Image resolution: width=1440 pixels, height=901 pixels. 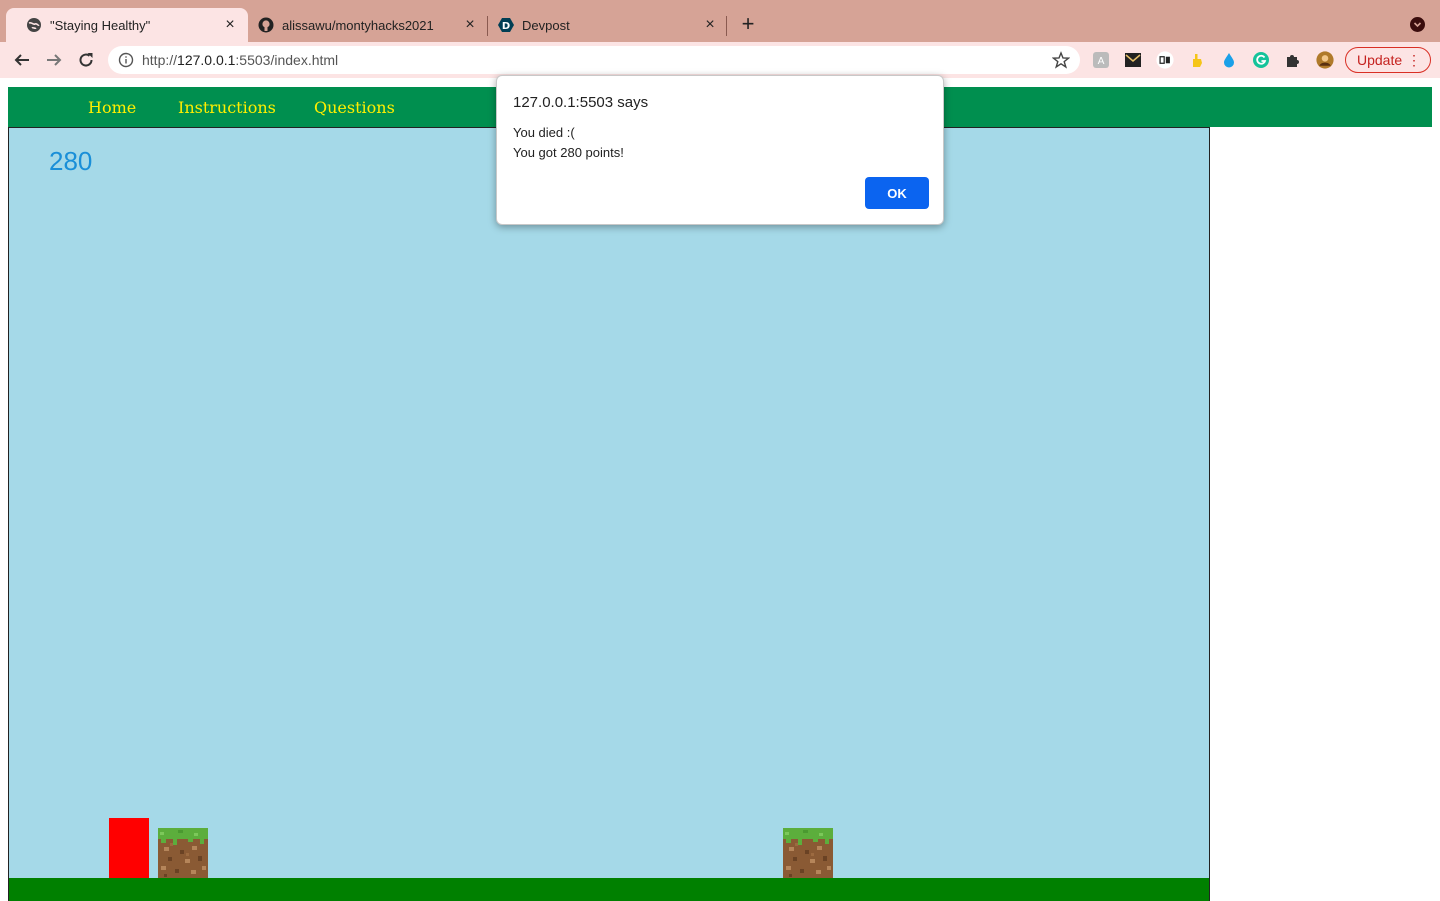 I want to click on reload-icon, so click(x=86, y=60).